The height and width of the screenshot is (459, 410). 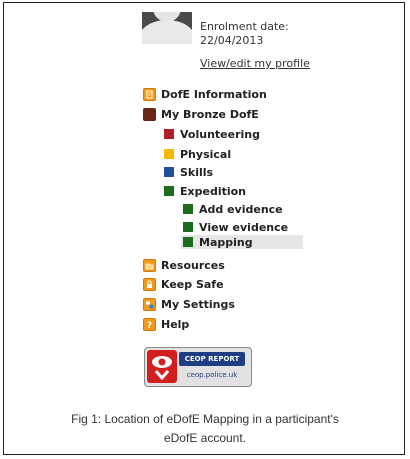 I want to click on mapping-color-icon, so click(x=188, y=242).